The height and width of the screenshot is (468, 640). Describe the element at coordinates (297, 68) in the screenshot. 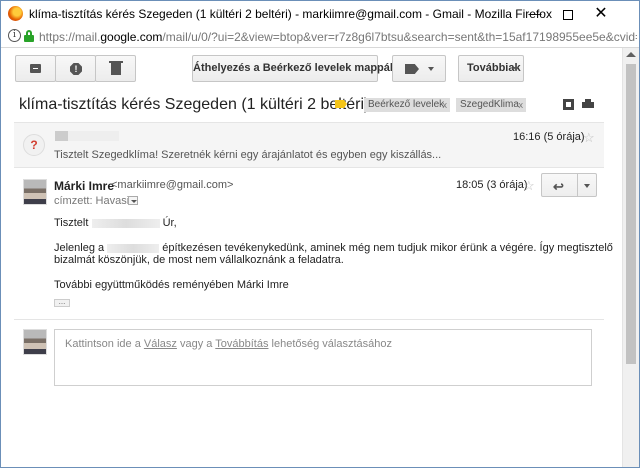

I see `move-to-inbox-button: Áthelyezés a Beérkező levelek mappába` at that location.